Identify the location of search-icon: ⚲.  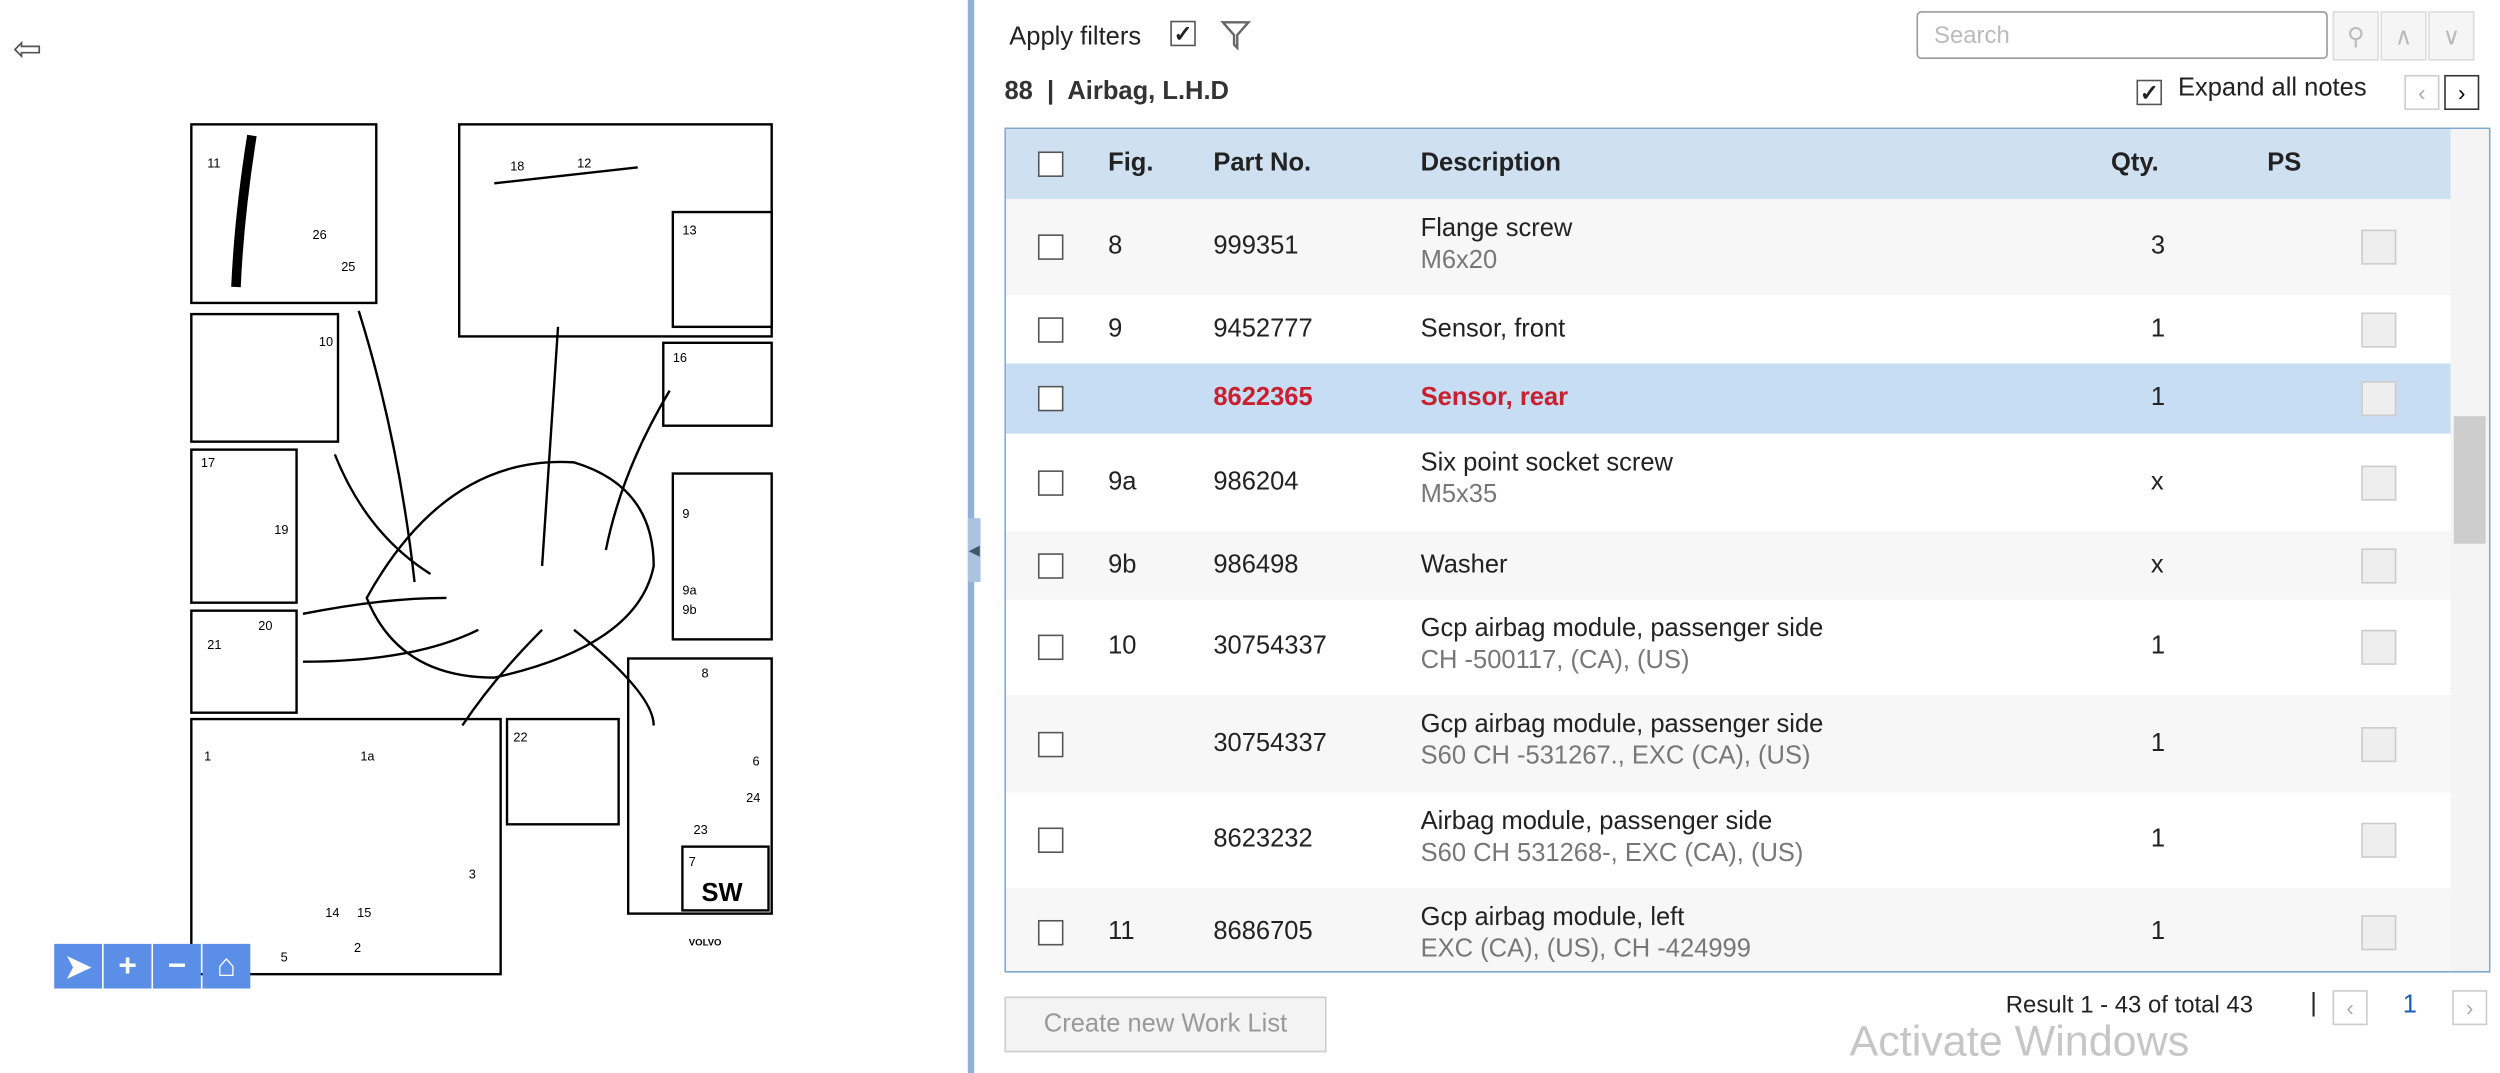
(2355, 36).